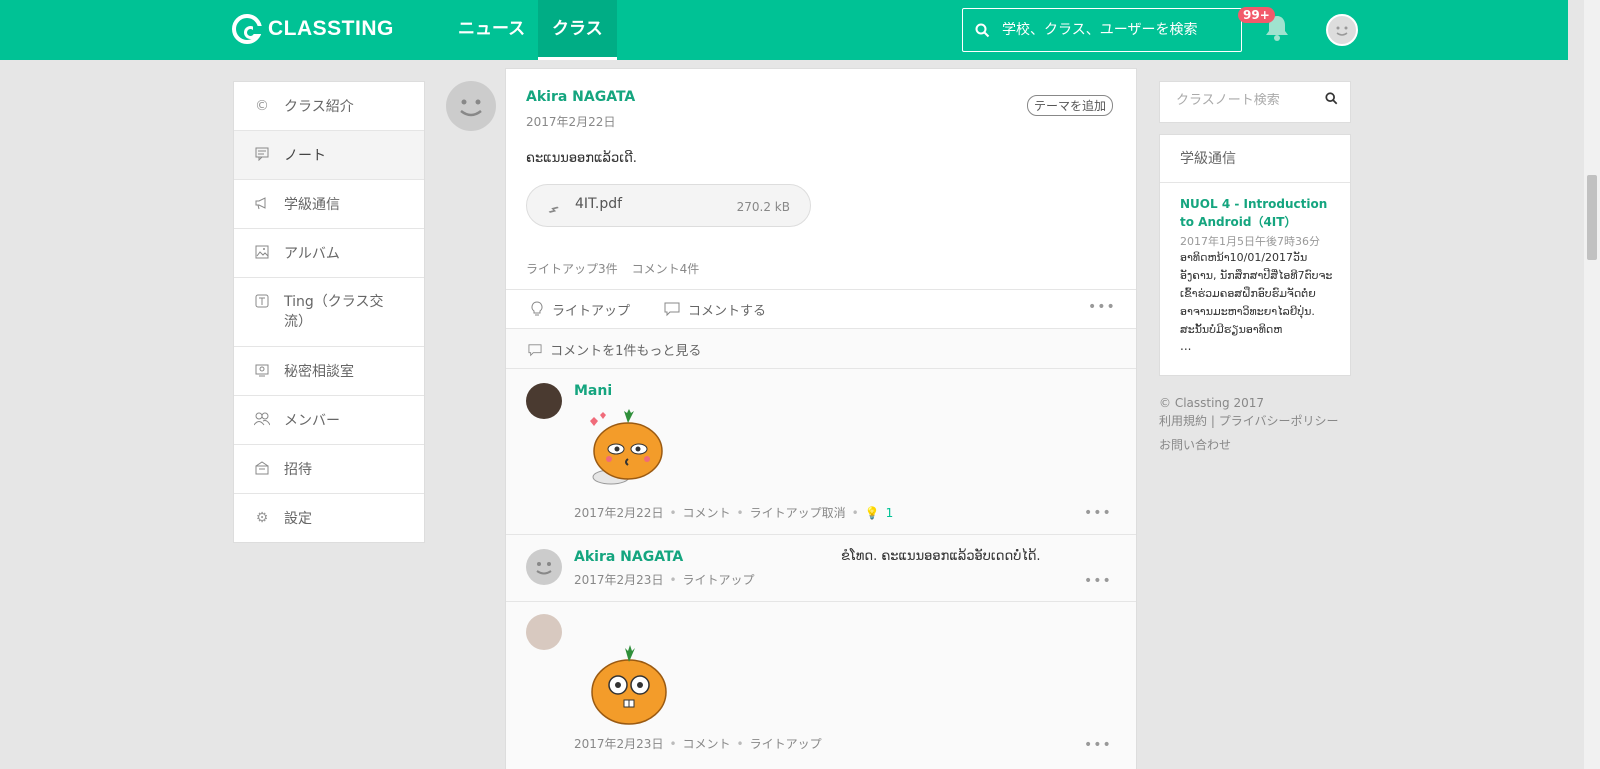 The height and width of the screenshot is (769, 1600). I want to click on more-comments-link: コメントを1件もっと見る, so click(821, 349).